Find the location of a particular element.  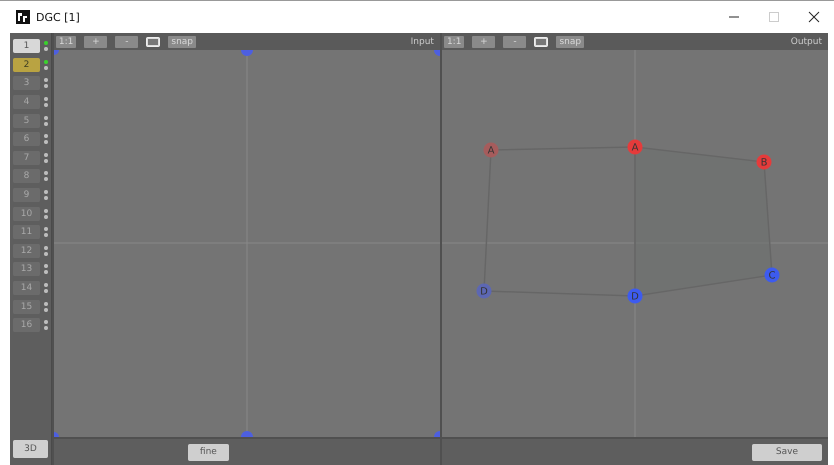

channel-button: 6 is located at coordinates (26, 139).